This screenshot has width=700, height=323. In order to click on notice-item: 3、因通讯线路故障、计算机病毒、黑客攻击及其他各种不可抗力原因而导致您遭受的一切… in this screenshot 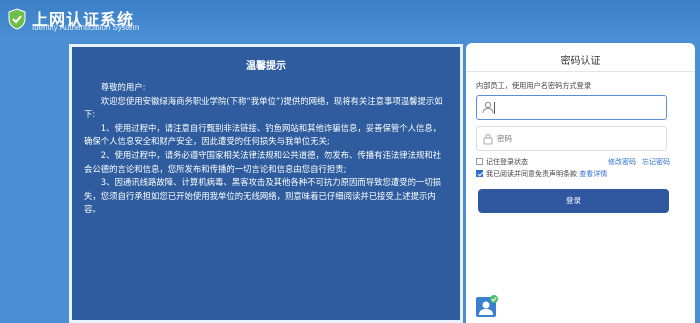, I will do `click(263, 196)`.